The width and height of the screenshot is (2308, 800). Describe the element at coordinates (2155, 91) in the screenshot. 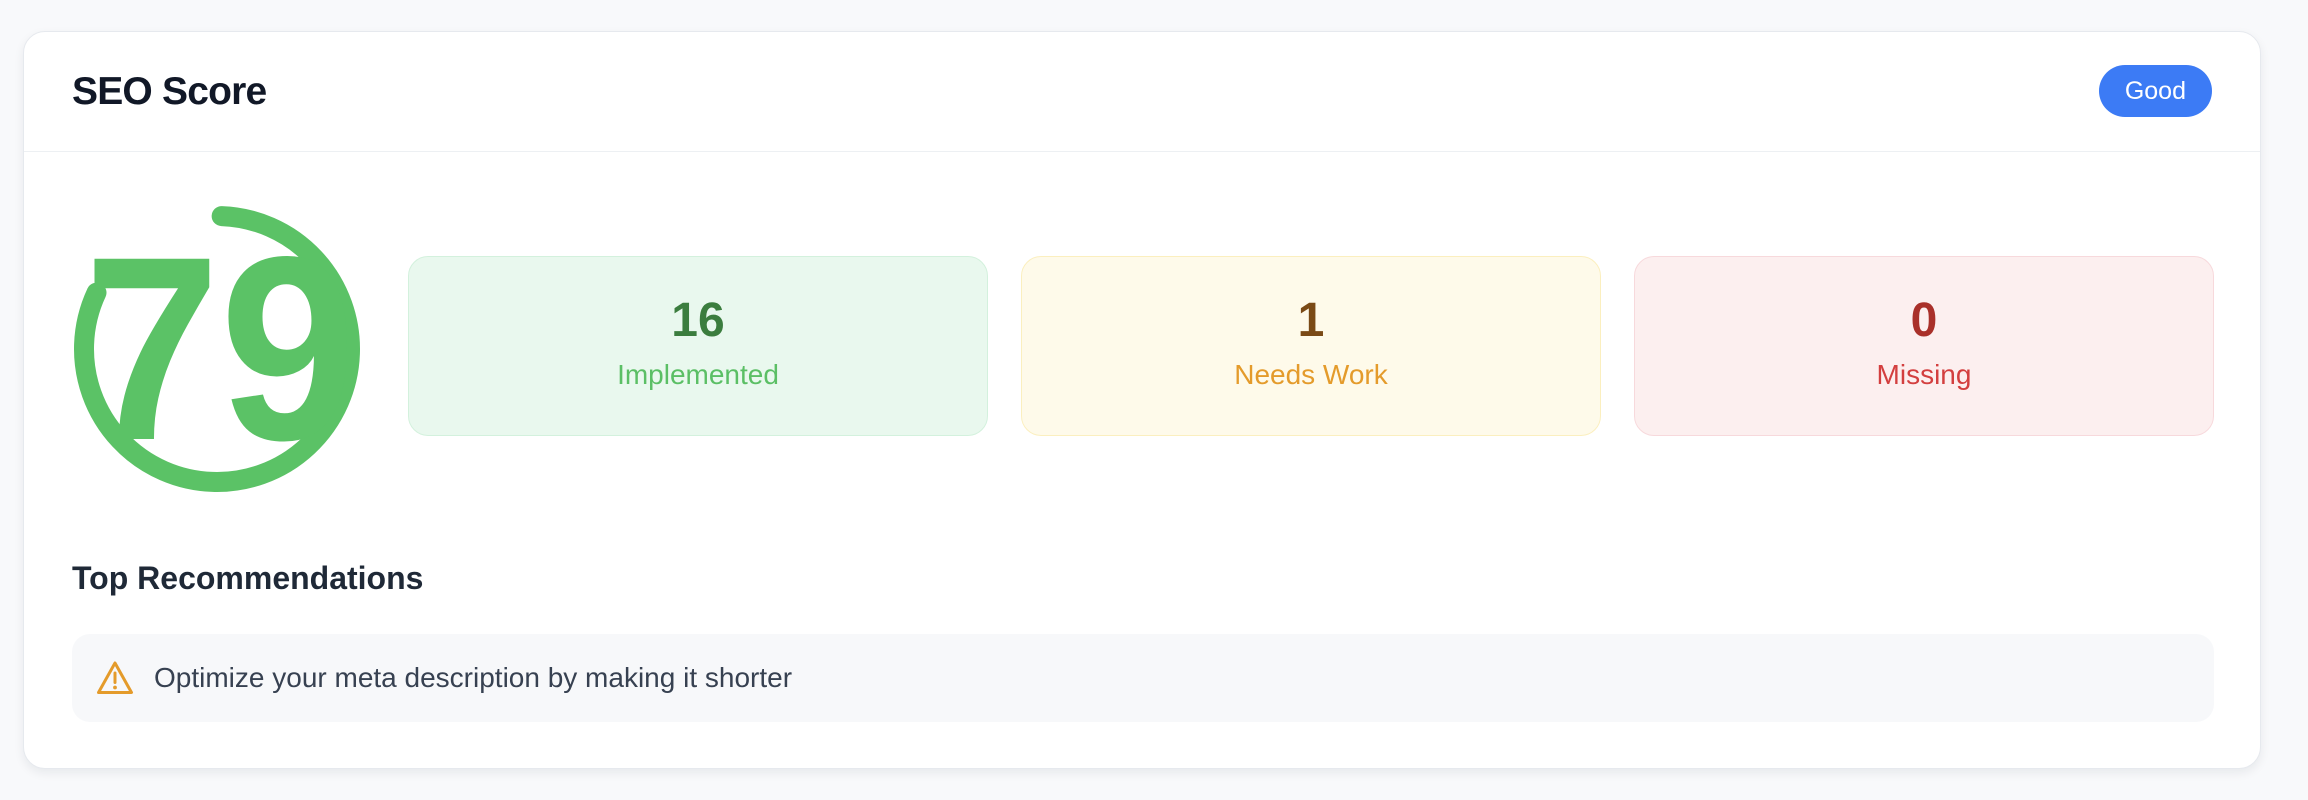

I see `score-status-badge: Good` at that location.